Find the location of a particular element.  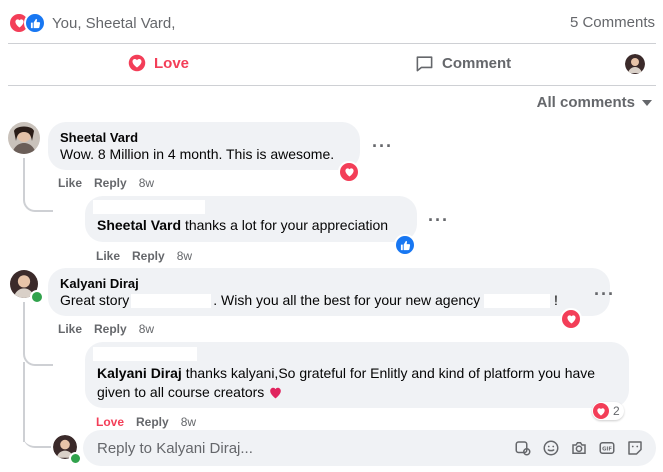

comment-author: Kalyani Diraj is located at coordinates (329, 283).